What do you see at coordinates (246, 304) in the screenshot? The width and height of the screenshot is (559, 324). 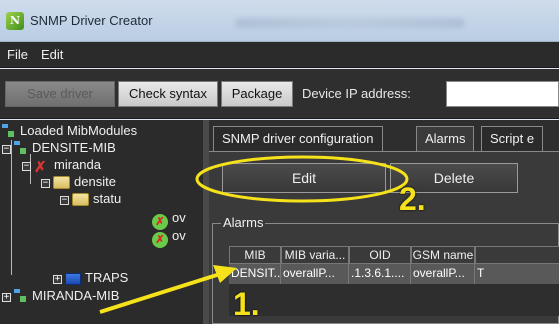 I see `annotation-step-1: 1.` at bounding box center [246, 304].